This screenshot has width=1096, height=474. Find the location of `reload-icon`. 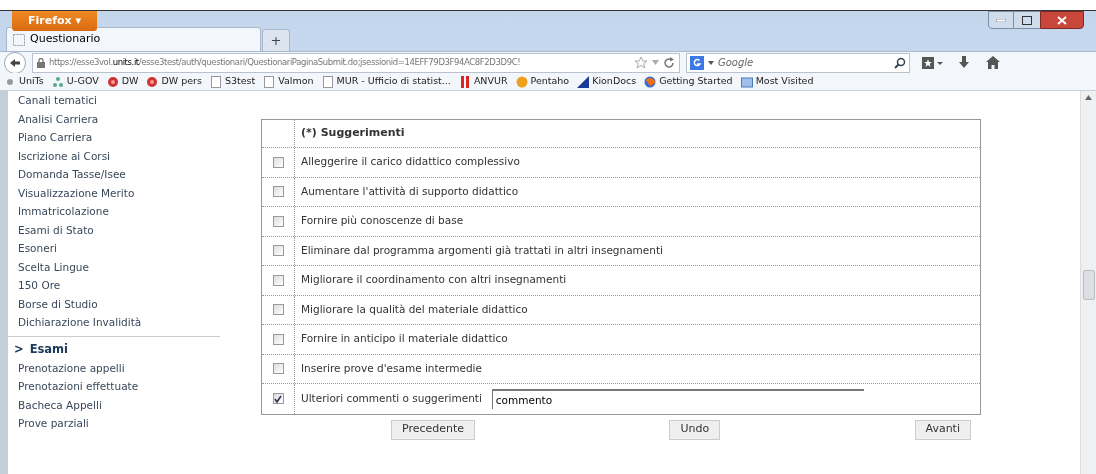

reload-icon is located at coordinates (669, 62).